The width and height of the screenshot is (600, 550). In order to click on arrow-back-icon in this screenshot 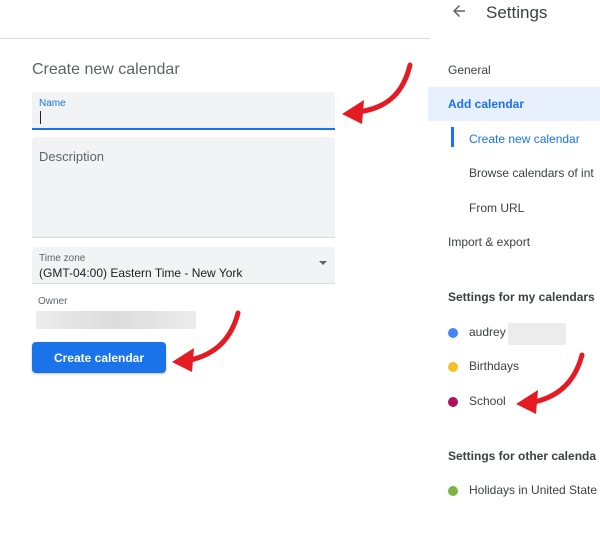, I will do `click(459, 11)`.